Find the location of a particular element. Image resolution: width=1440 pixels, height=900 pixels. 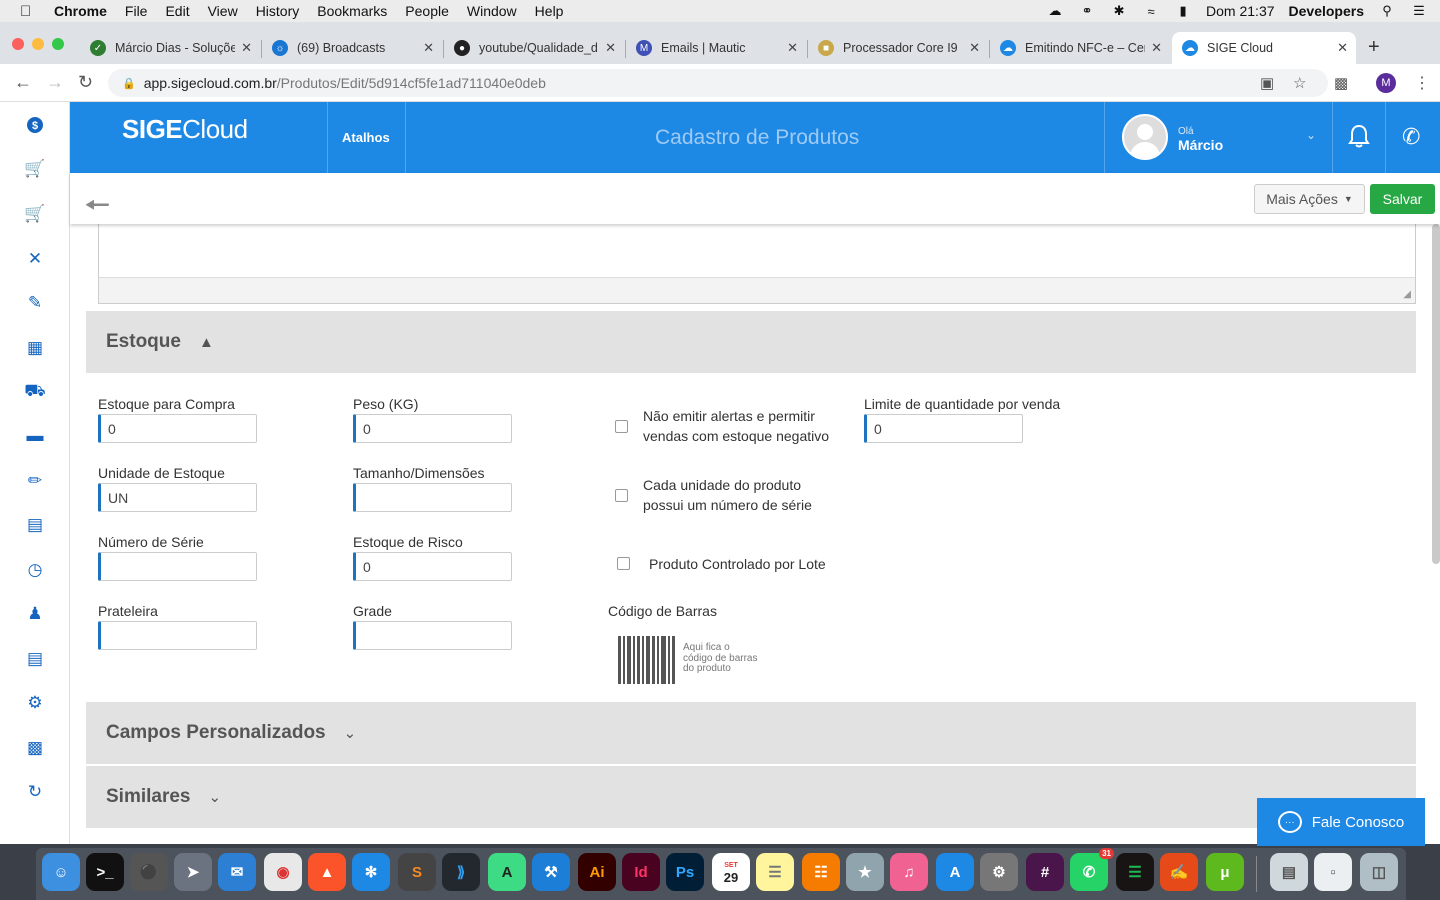

spotify-icon: ☰ is located at coordinates (1135, 872).